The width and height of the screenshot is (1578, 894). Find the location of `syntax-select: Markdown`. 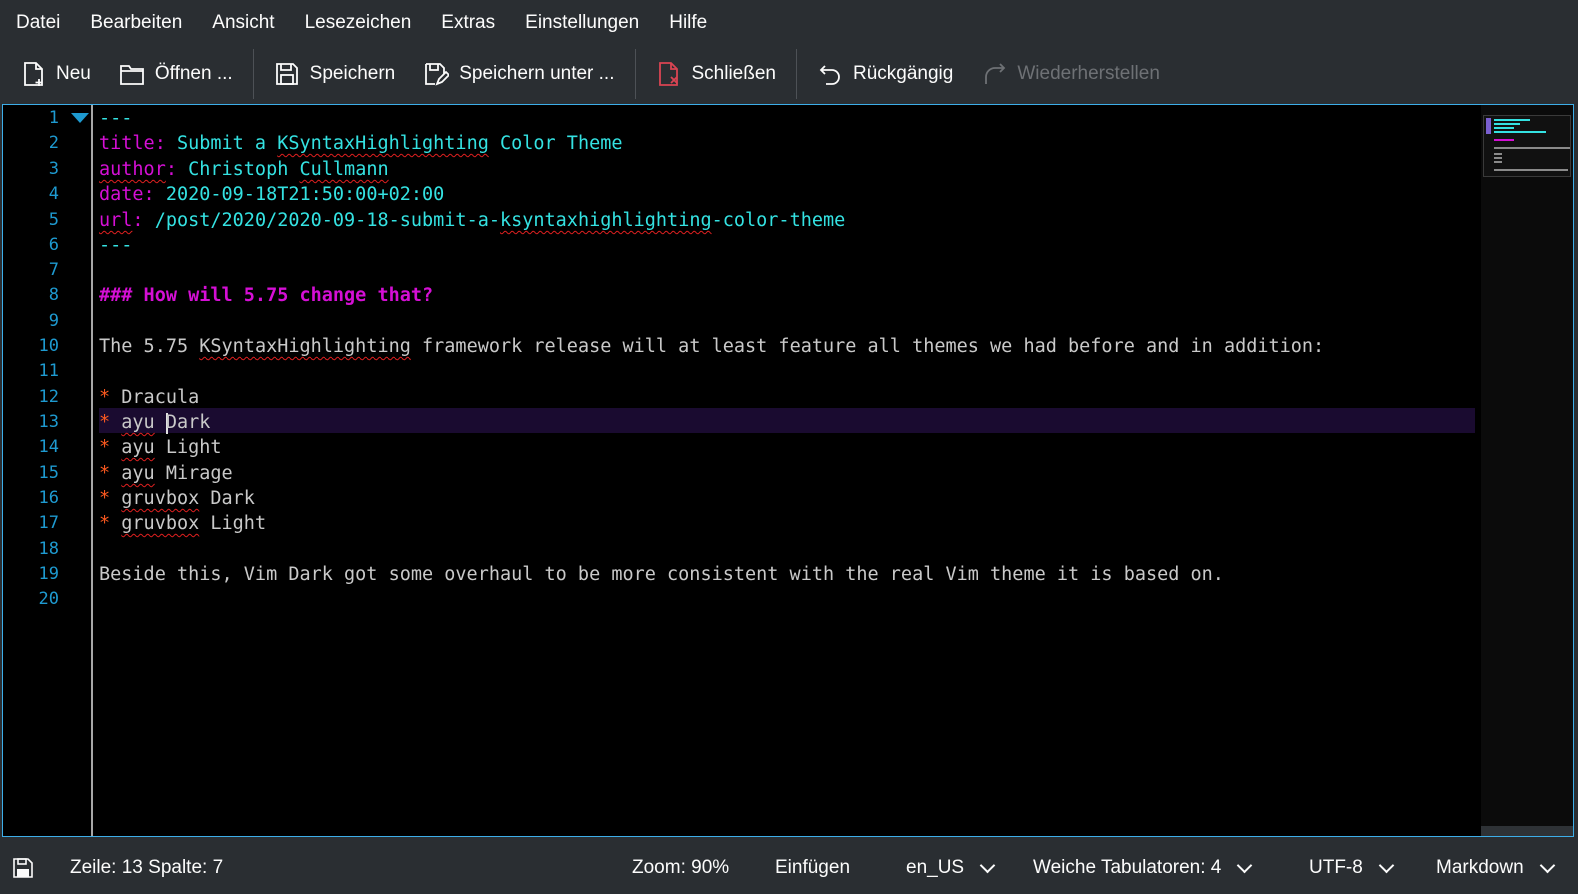

syntax-select: Markdown is located at coordinates (1495, 868).